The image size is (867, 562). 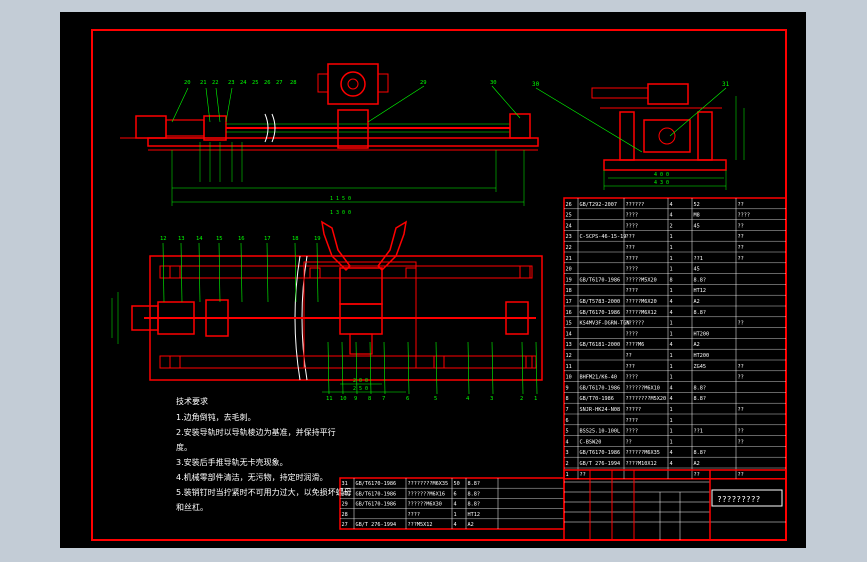 What do you see at coordinates (697, 216) in the screenshot?
I see `bom-cell-mat: M8` at bounding box center [697, 216].